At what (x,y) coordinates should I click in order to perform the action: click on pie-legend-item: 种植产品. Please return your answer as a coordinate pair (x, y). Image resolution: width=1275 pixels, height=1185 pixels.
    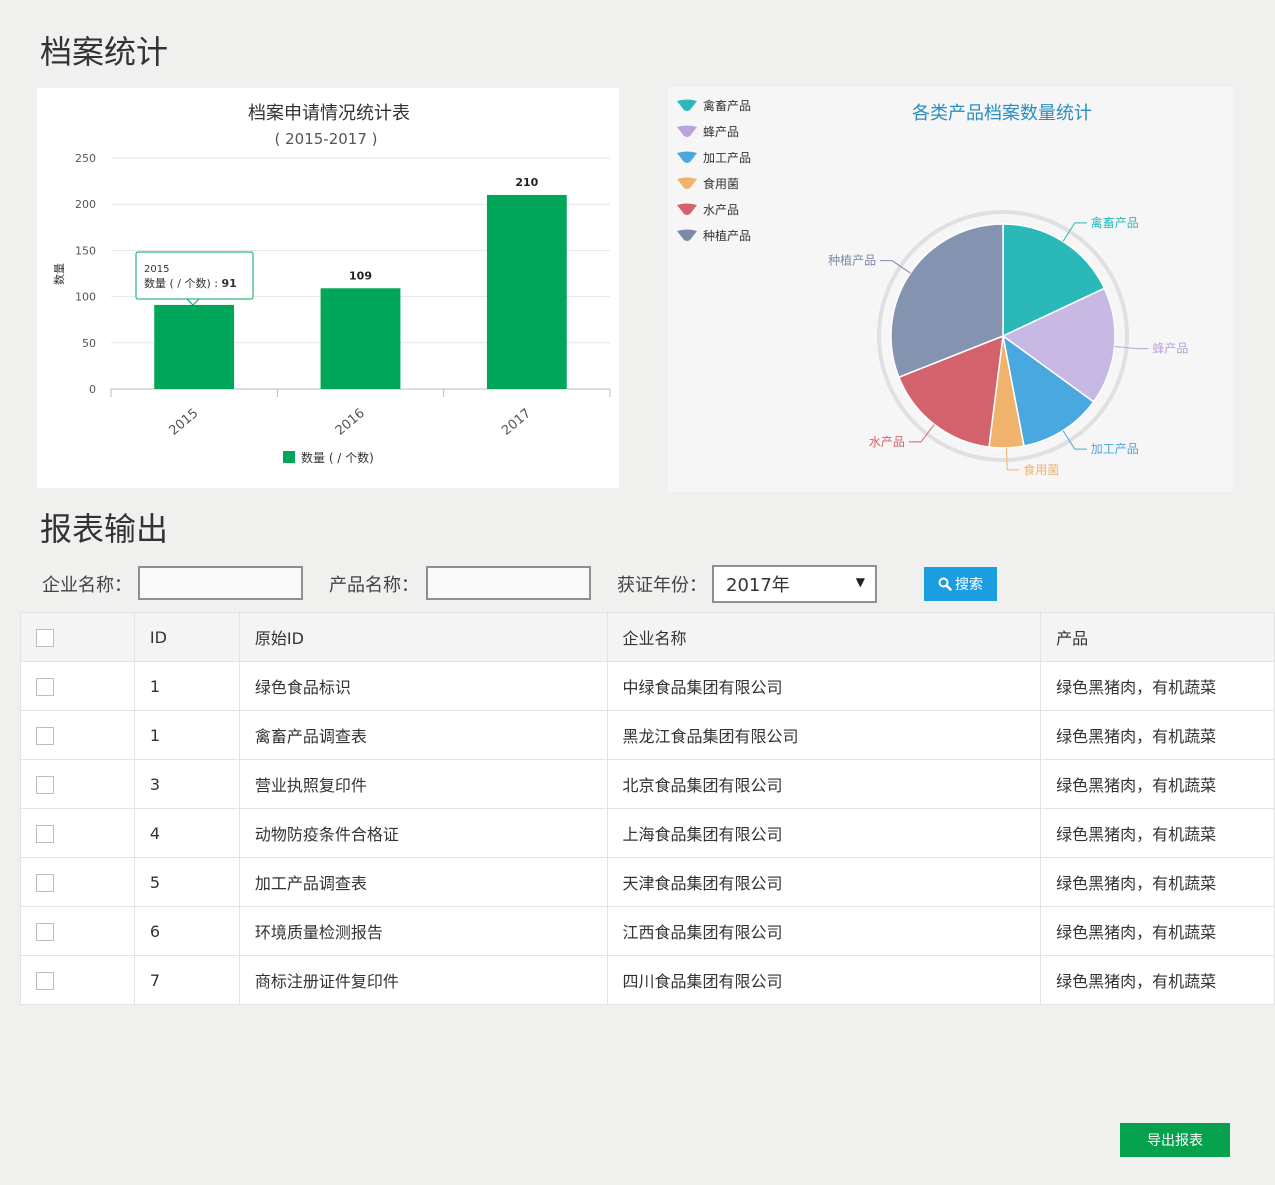
    Looking at the image, I should click on (714, 235).